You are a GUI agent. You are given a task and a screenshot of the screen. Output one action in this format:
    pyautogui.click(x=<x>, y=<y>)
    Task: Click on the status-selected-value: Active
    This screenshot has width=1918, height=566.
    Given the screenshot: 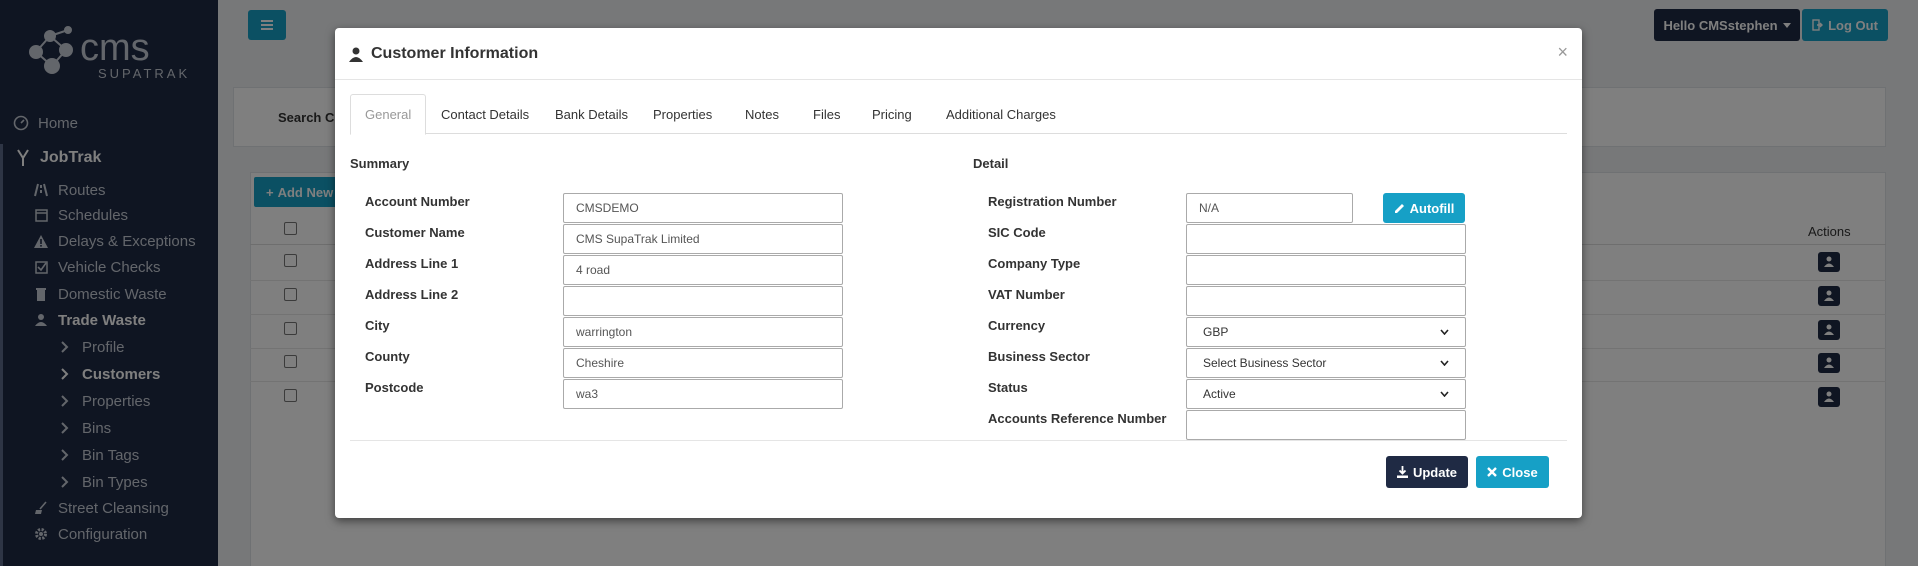 What is the action you would take?
    pyautogui.click(x=1219, y=394)
    